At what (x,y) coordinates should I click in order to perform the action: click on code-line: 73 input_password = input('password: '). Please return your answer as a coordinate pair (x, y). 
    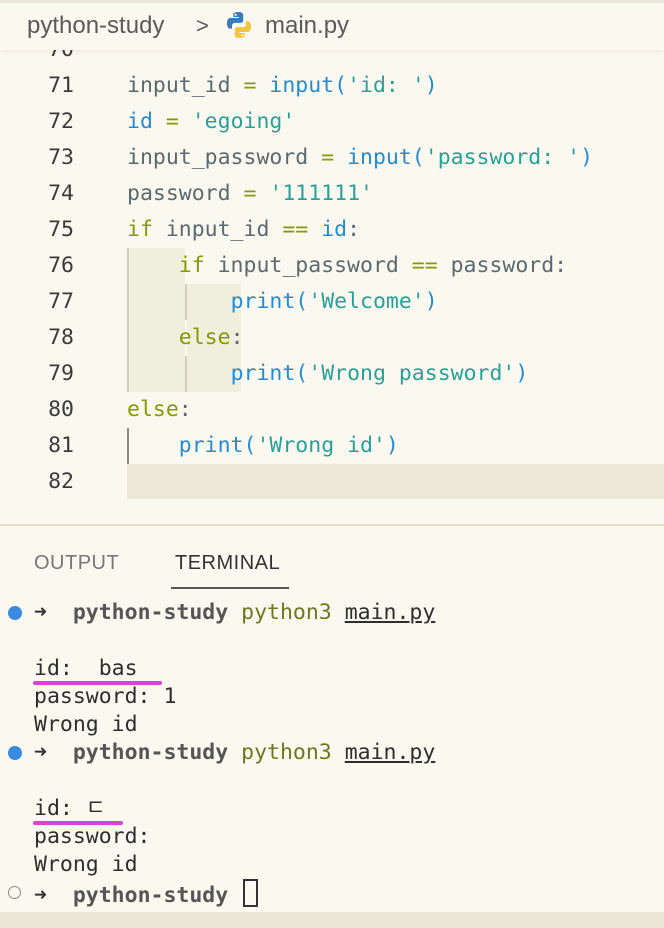
    Looking at the image, I should click on (332, 158).